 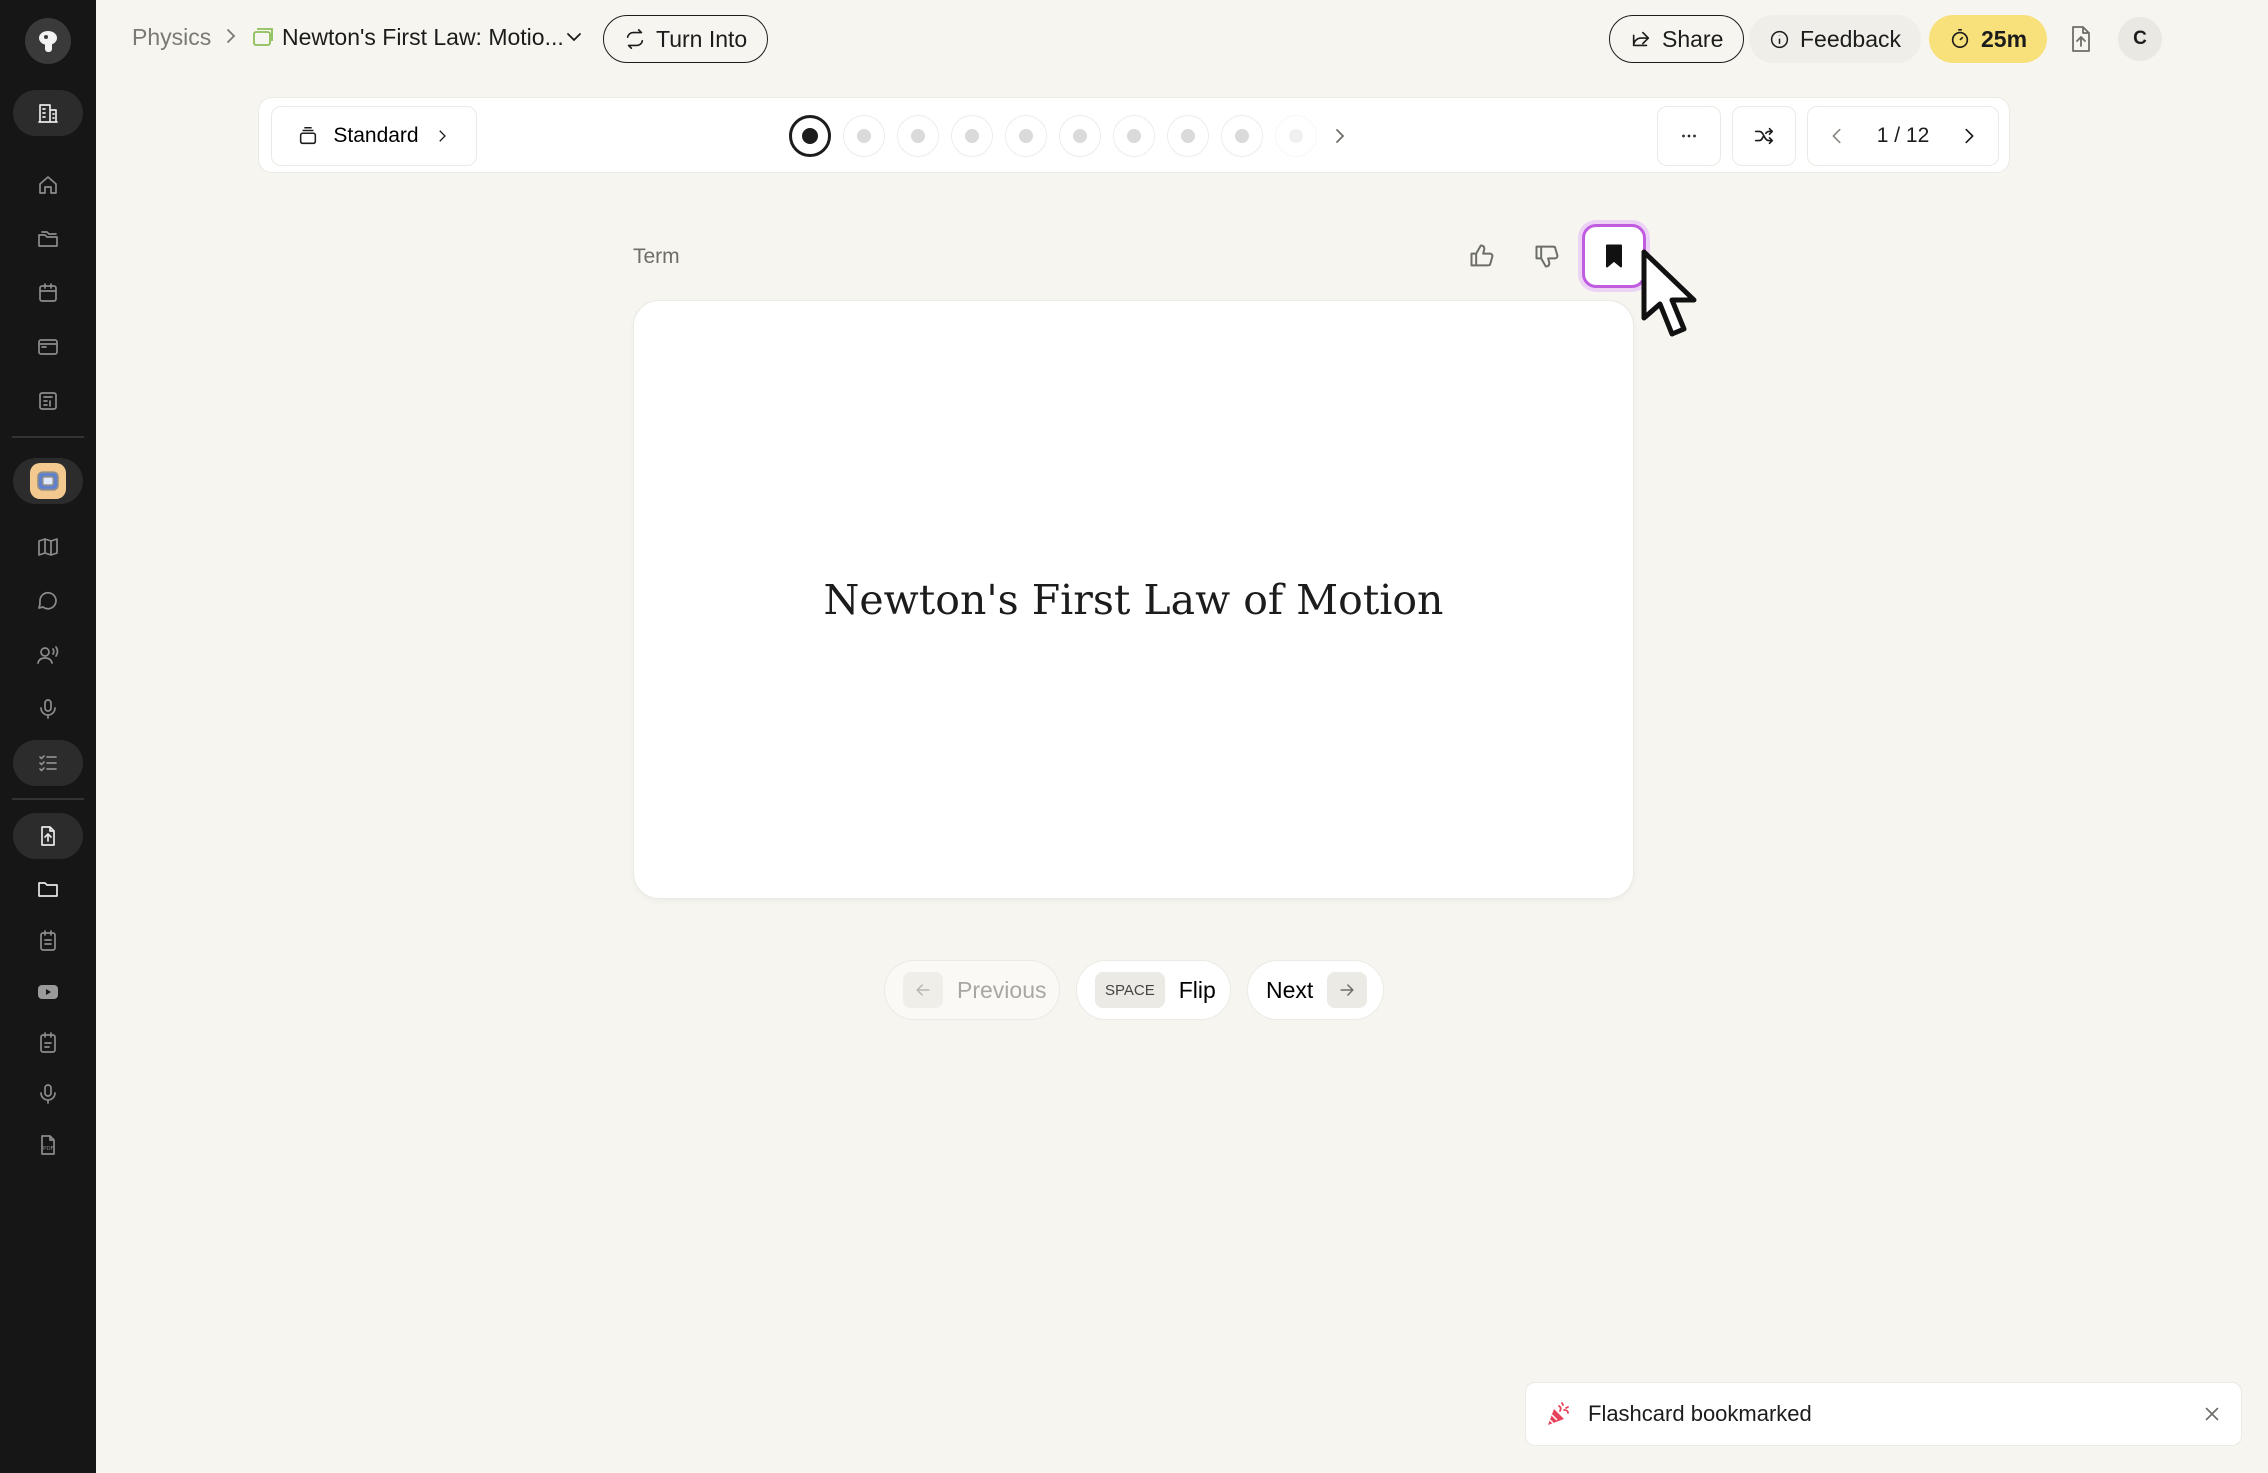 I want to click on flip-button: SPACE Flip, so click(x=1153, y=990).